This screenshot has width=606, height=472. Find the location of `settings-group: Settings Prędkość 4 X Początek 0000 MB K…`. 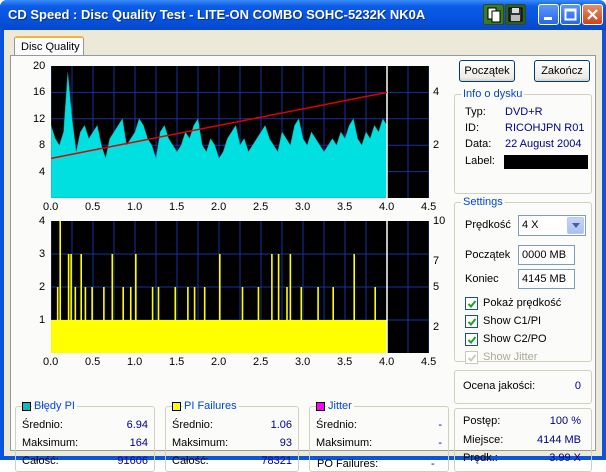

settings-group: Settings Prędkość 4 X Początek 0000 MB K… is located at coordinates (523, 280).